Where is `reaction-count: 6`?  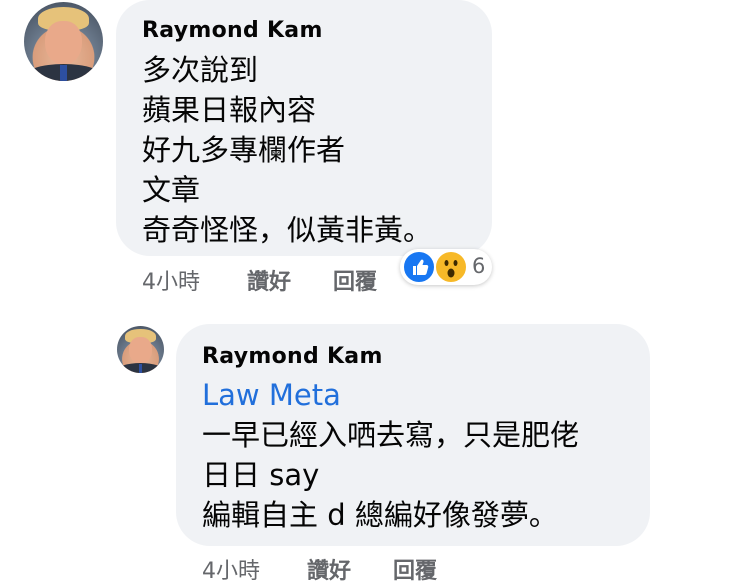
reaction-count: 6 is located at coordinates (479, 266).